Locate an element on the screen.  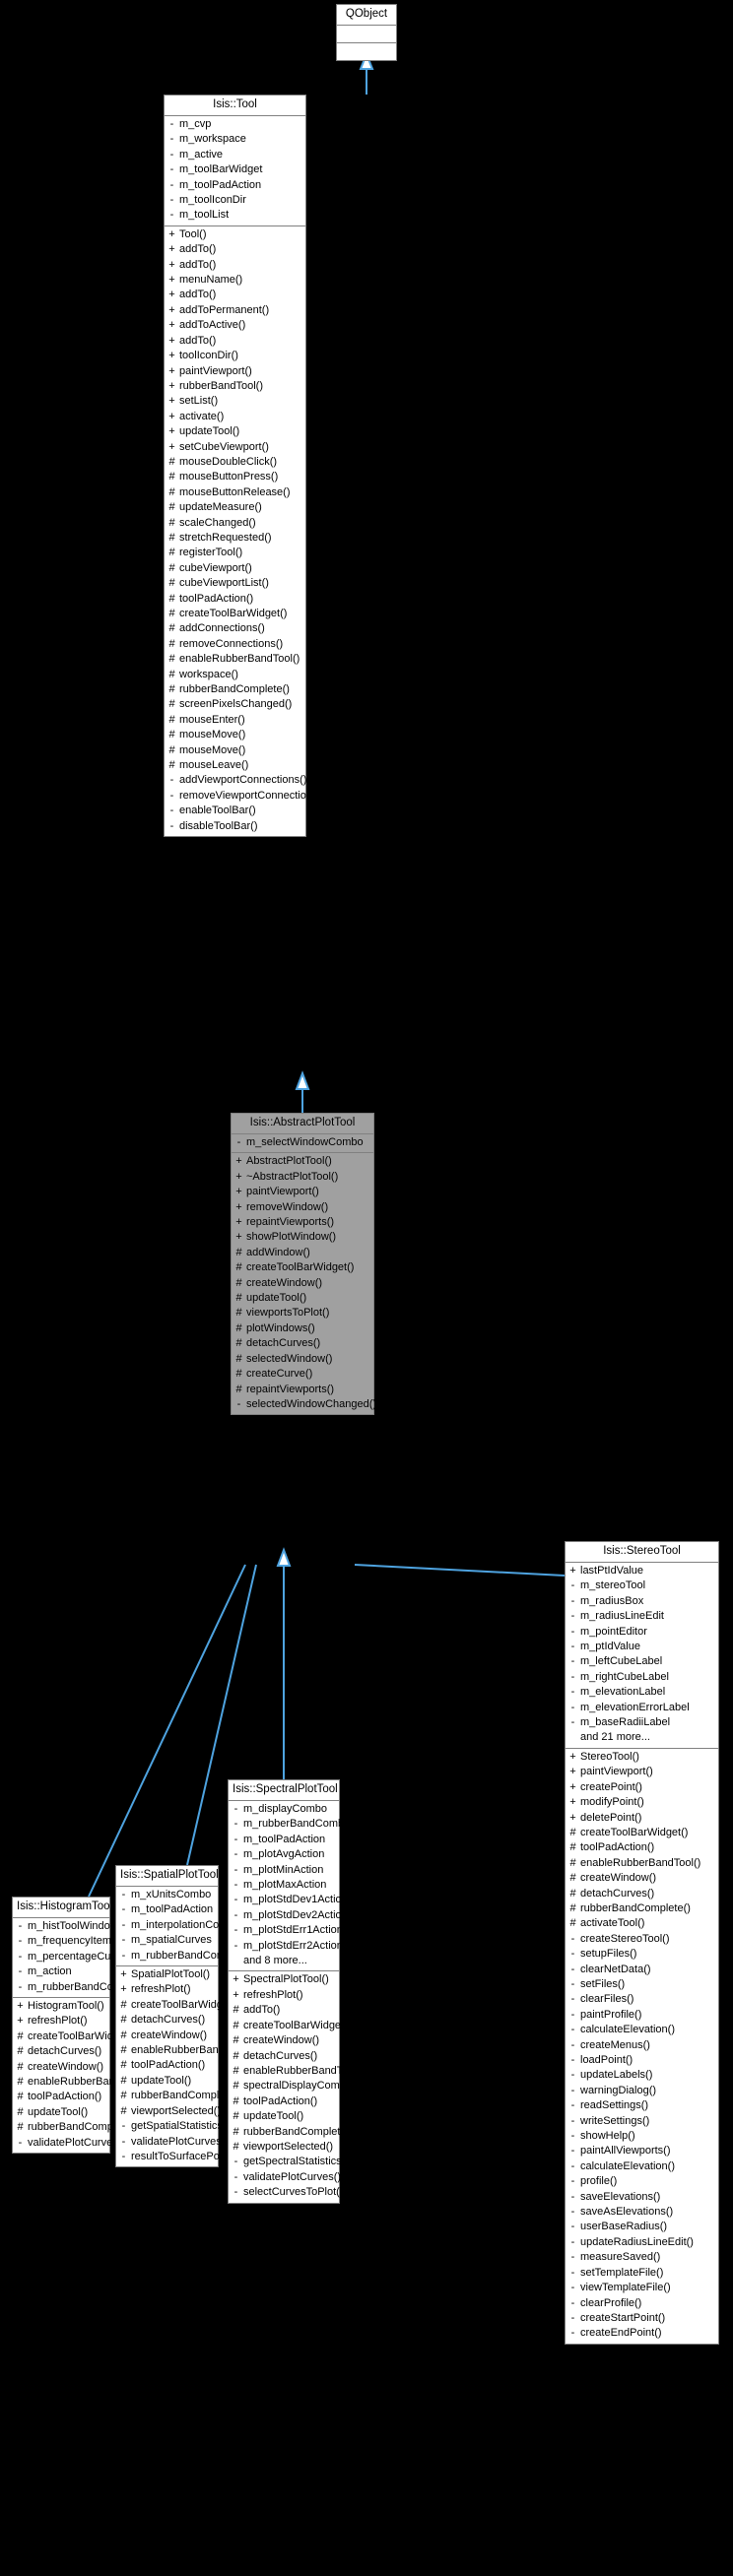
method-row: # repaintViewports() is located at coordinates (302, 1390).